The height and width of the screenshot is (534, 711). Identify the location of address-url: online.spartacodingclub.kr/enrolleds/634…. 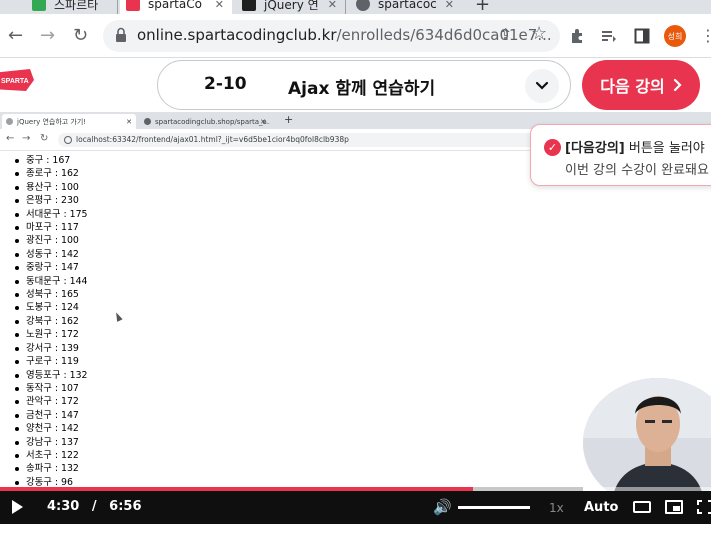
(344, 35).